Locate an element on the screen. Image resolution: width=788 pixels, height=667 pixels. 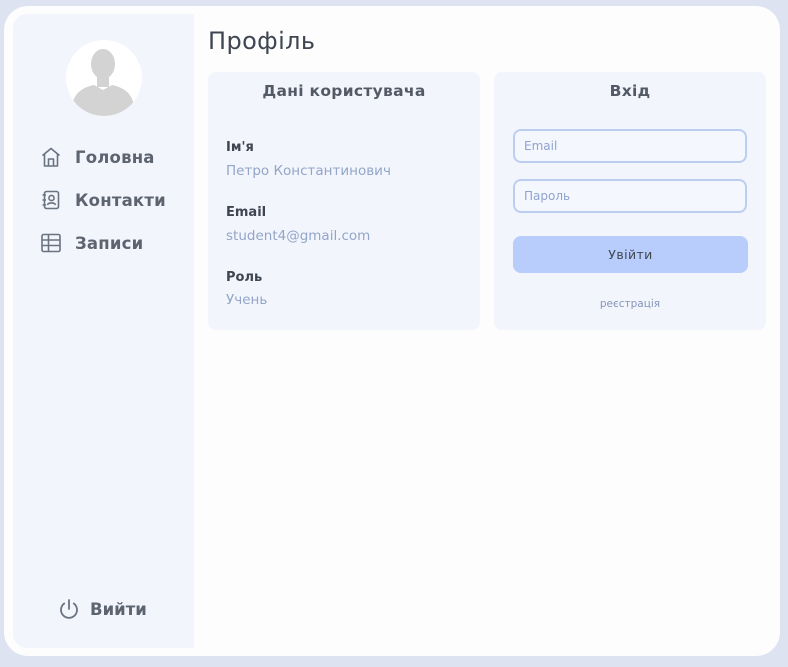
power-icon is located at coordinates (69, 609).